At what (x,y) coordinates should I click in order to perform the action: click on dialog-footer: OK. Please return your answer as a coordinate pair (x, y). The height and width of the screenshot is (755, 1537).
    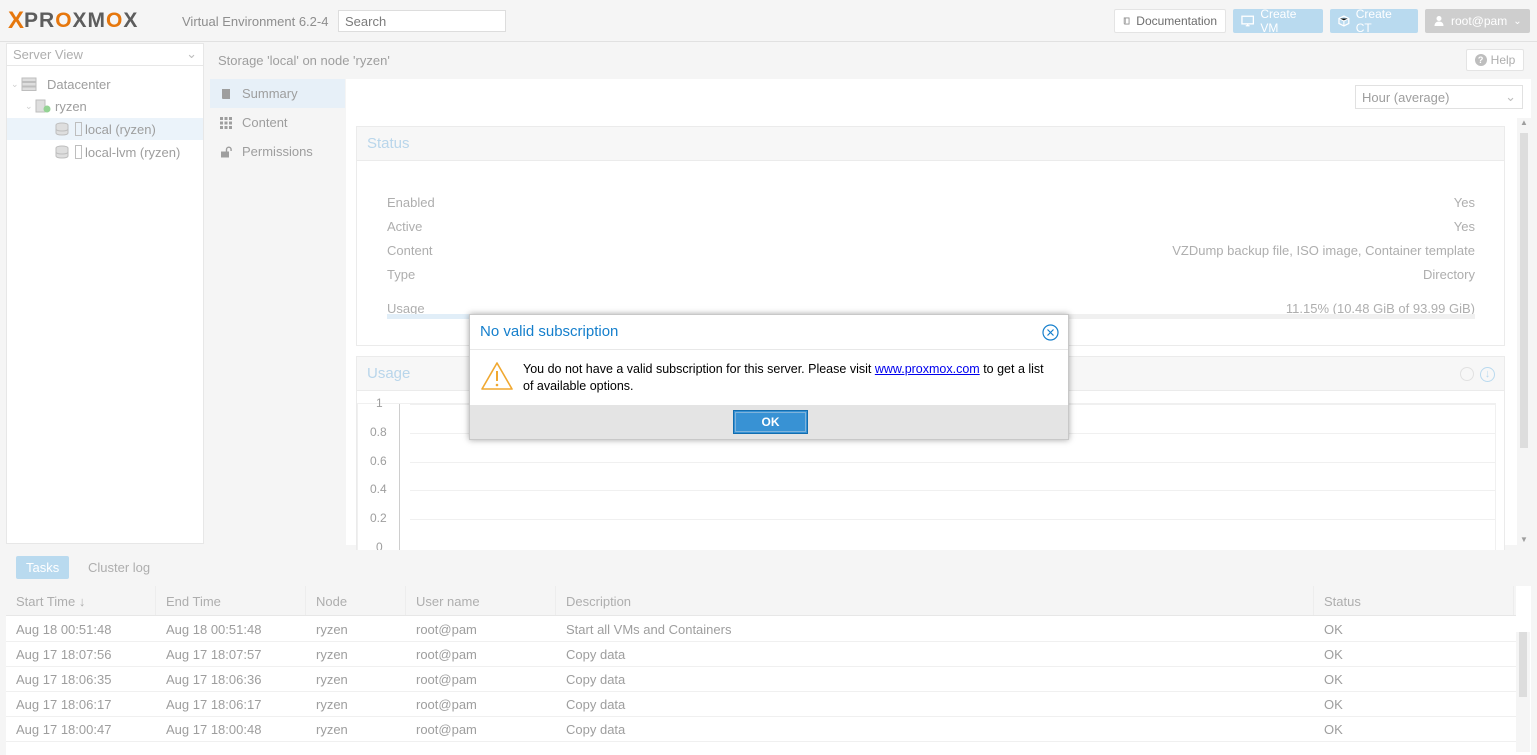
    Looking at the image, I should click on (769, 422).